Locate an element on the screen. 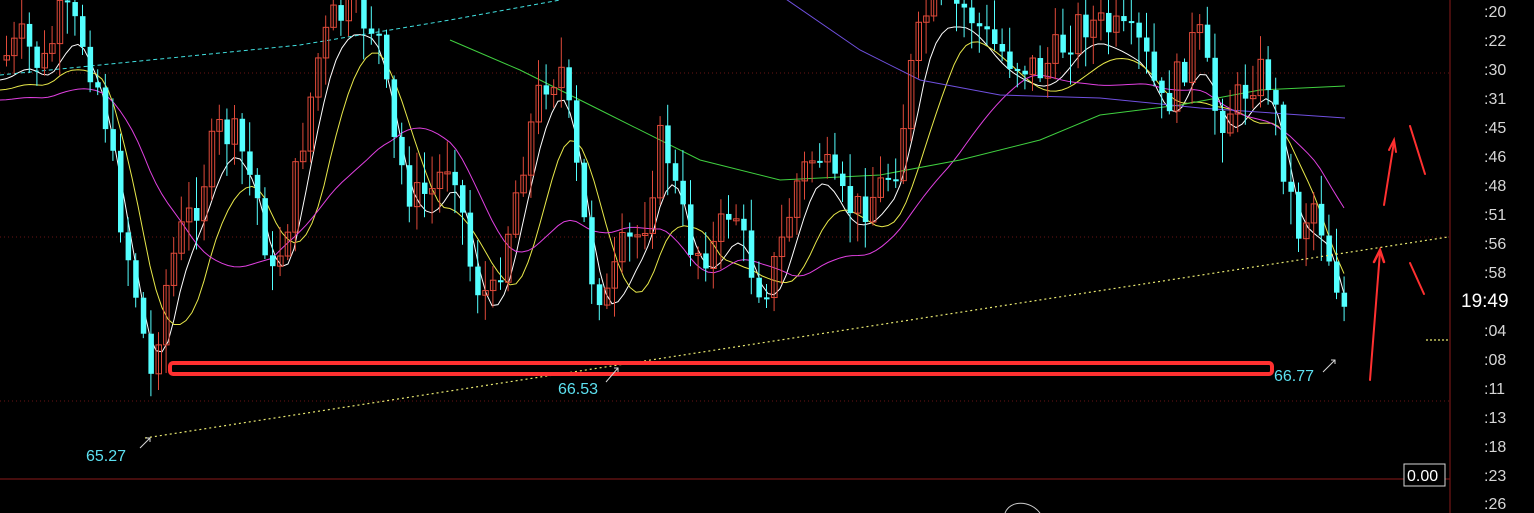  time-tick-label: :04 is located at coordinates (1495, 331).